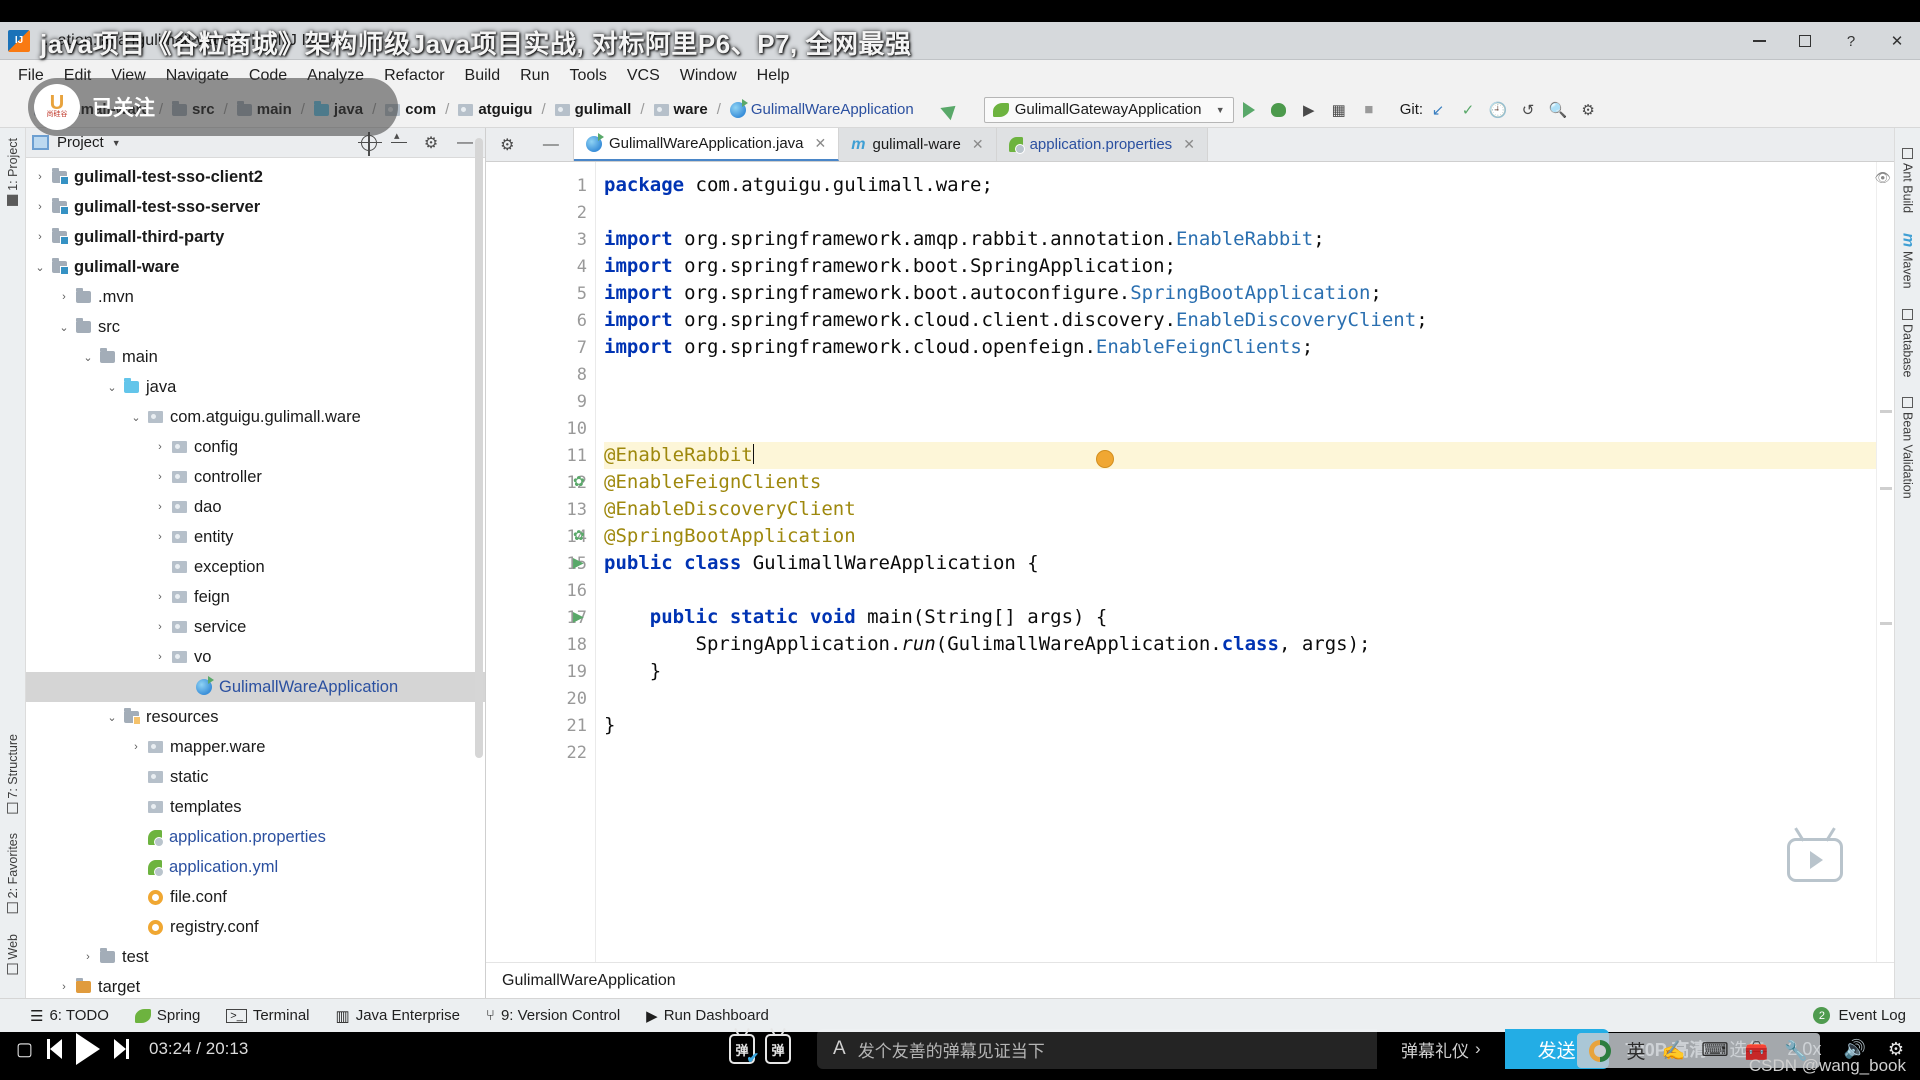  I want to click on run-with-coverage-button: ▶, so click(1309, 110).